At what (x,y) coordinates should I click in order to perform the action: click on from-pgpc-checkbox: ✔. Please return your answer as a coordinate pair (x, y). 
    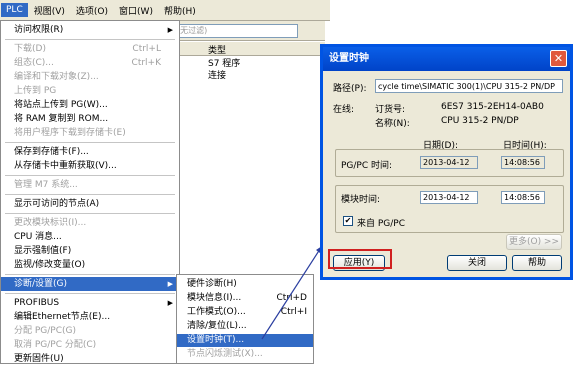
    Looking at the image, I should click on (348, 221).